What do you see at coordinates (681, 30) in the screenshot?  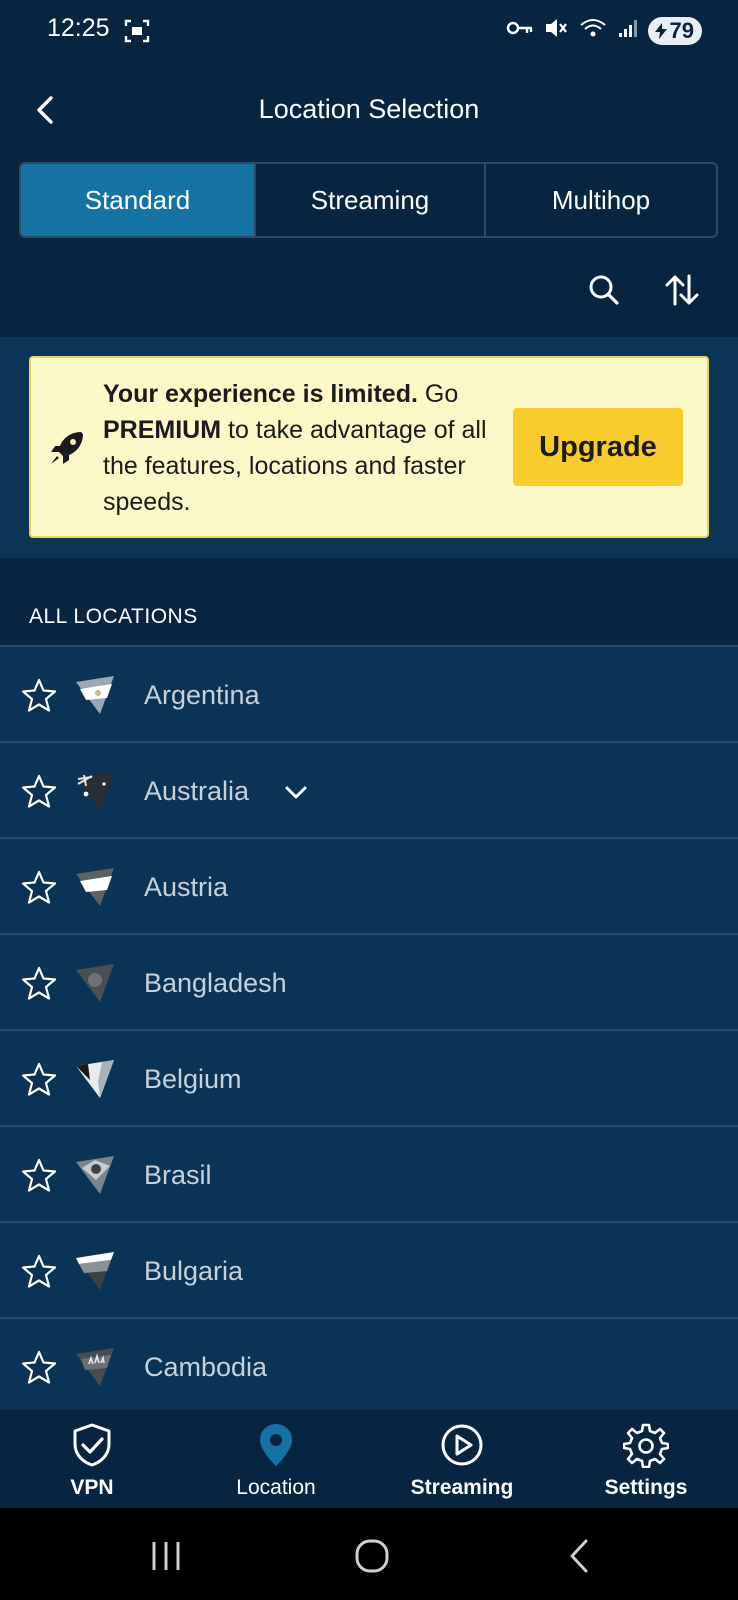 I see `battery-level: 79` at bounding box center [681, 30].